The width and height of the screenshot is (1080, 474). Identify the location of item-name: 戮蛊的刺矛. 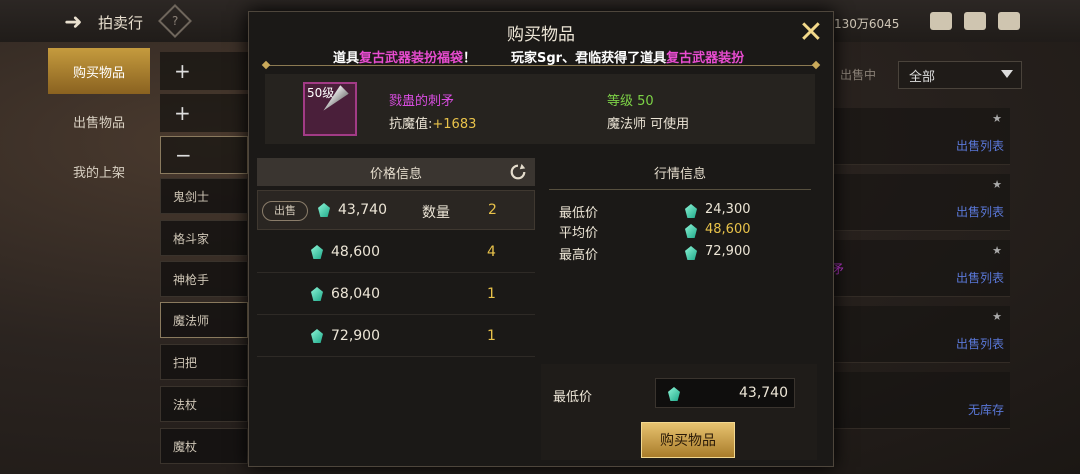
(422, 101).